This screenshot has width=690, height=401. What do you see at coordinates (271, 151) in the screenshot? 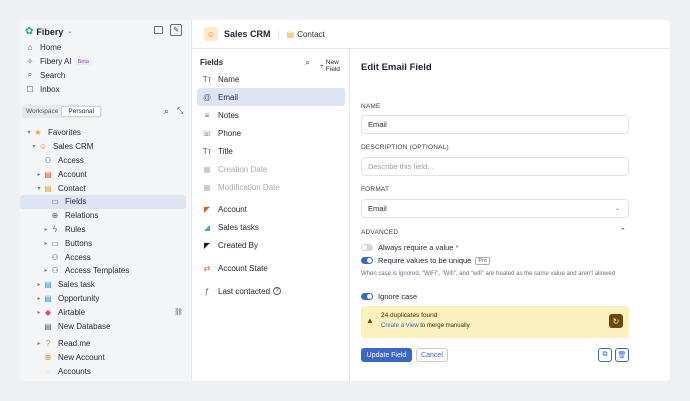
I see `field-title: Tт Title` at bounding box center [271, 151].